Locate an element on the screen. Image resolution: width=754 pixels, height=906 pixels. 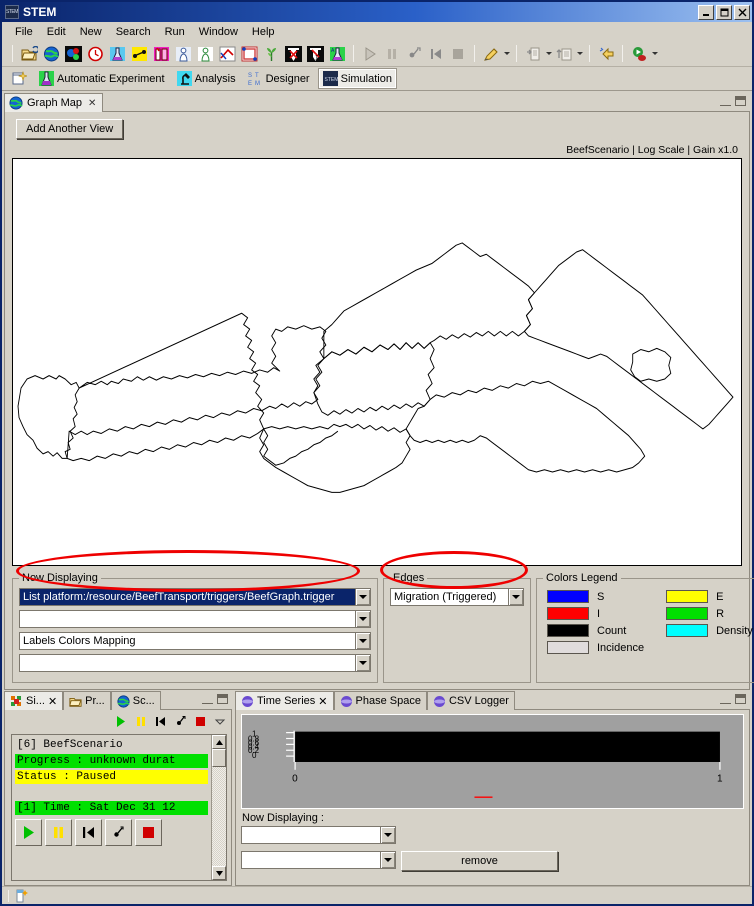
play-icon is located at coordinates (120, 721).